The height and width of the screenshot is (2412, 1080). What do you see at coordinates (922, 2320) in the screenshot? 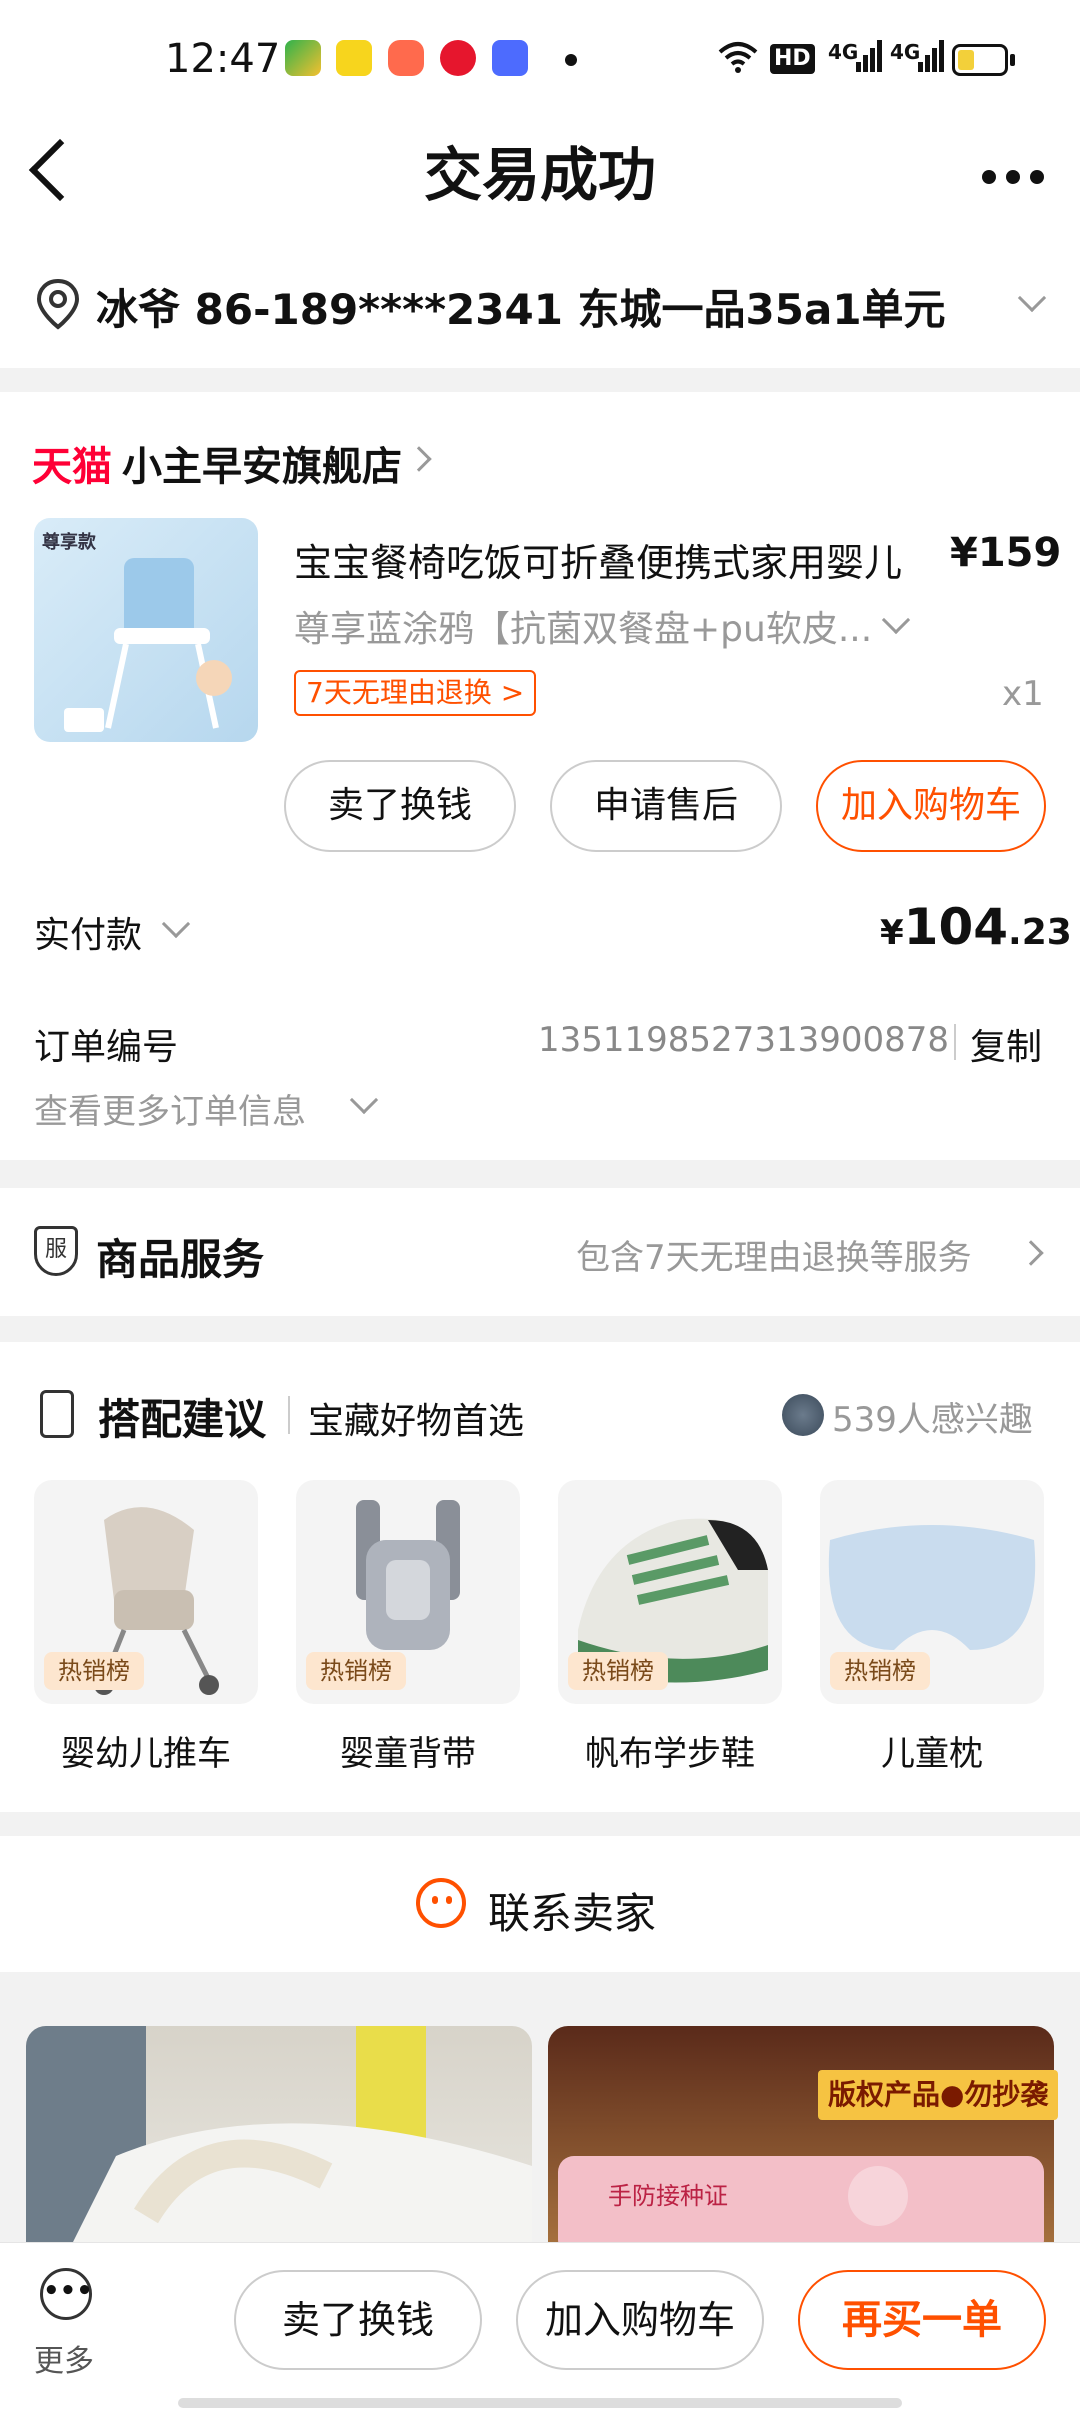
I see `rebuy-button: 再买一单` at bounding box center [922, 2320].